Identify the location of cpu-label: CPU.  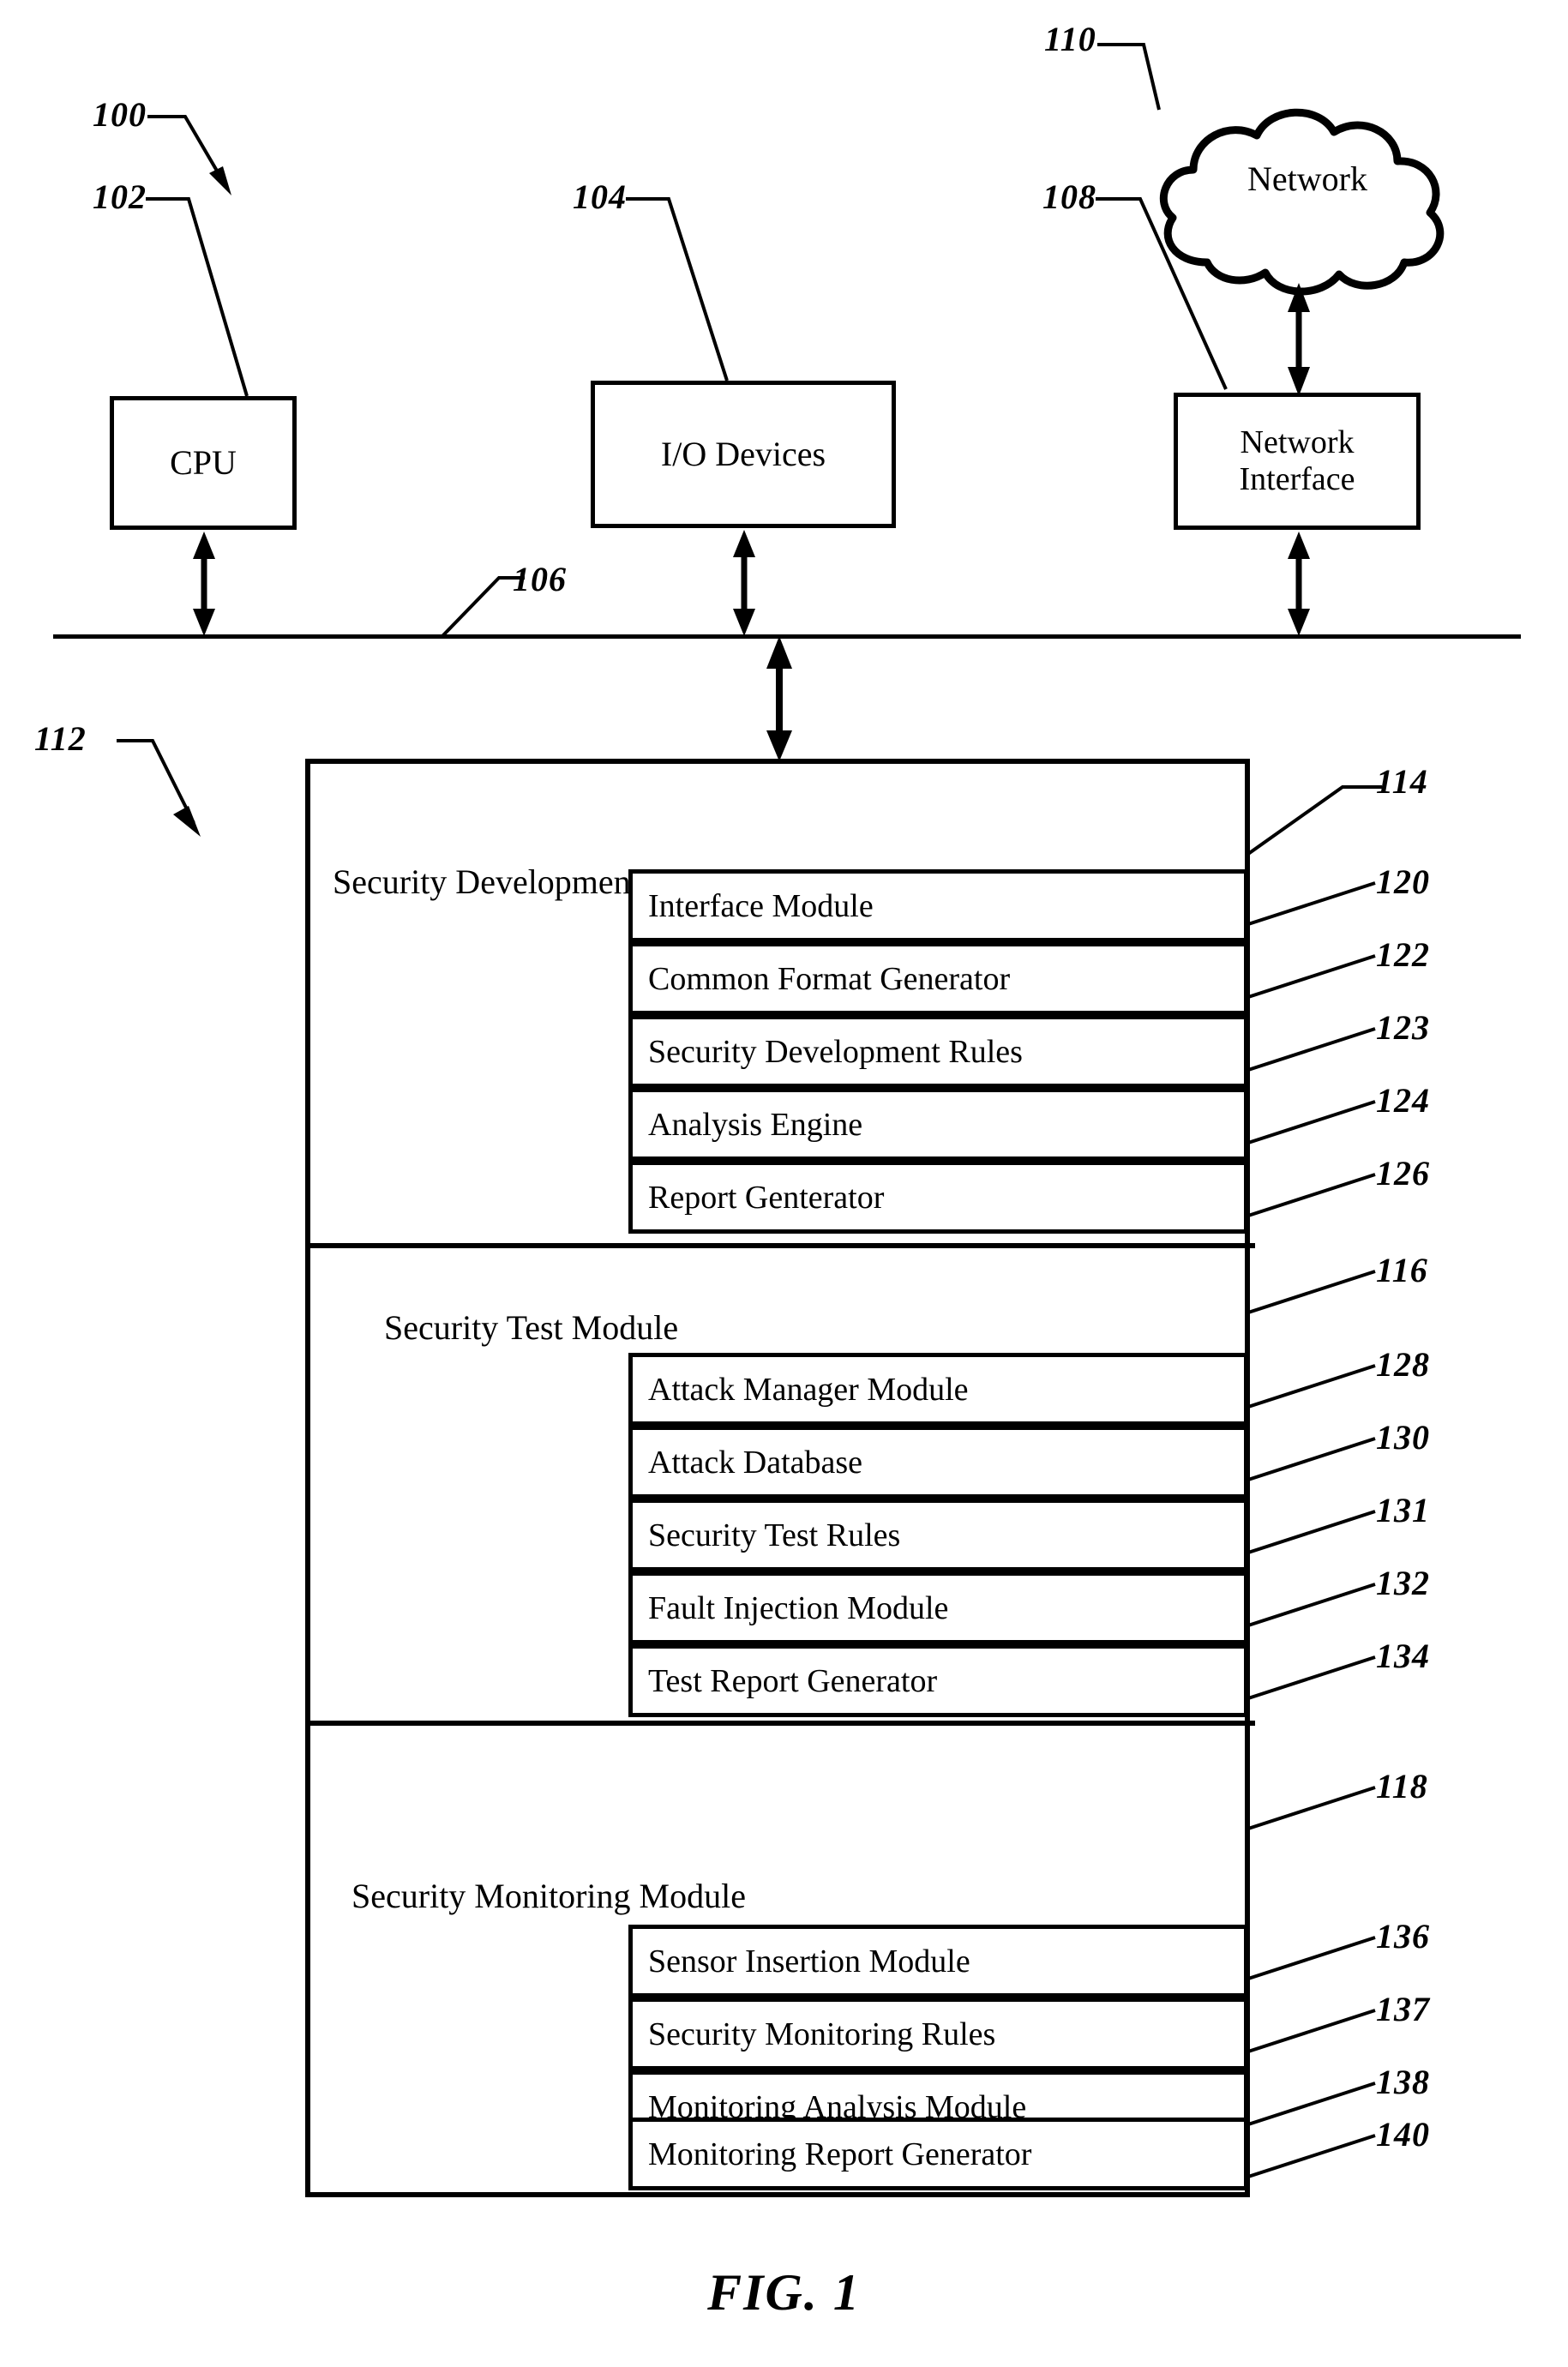
(203, 462).